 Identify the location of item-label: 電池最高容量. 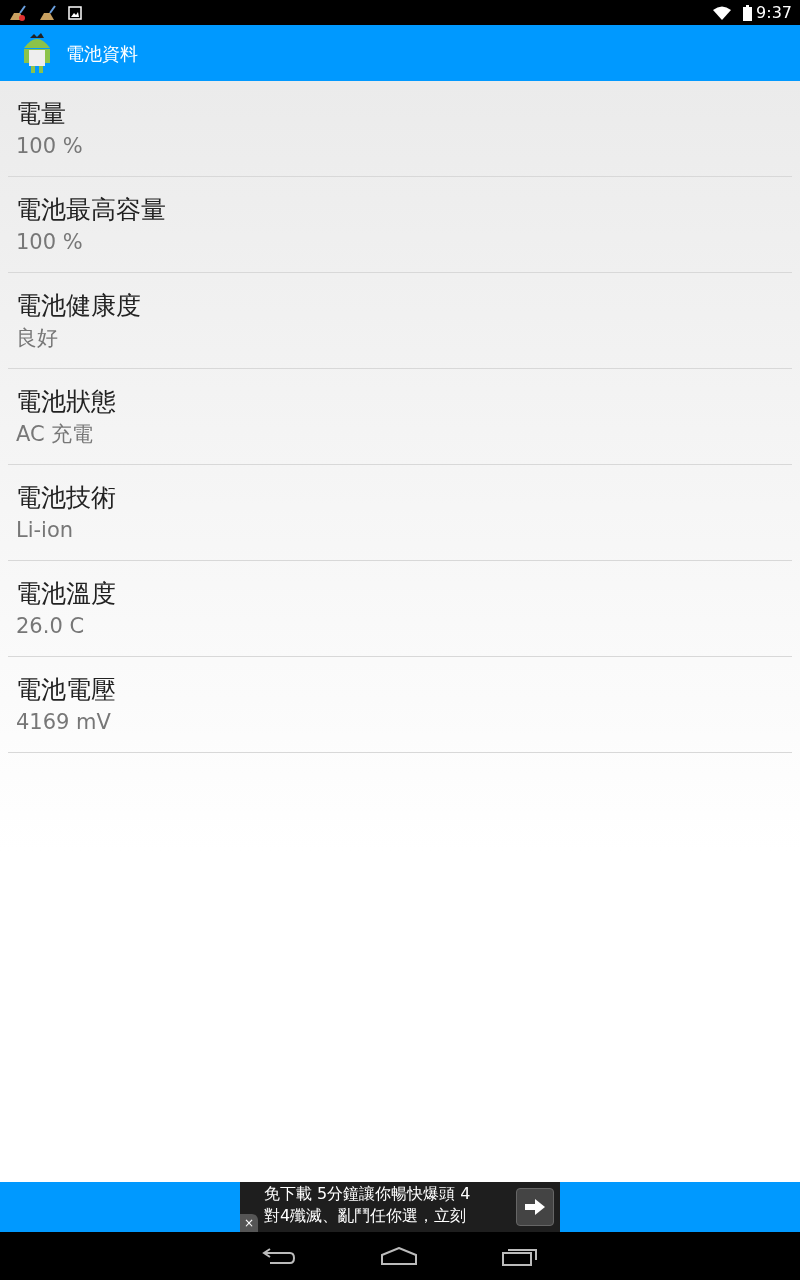
(91, 209).